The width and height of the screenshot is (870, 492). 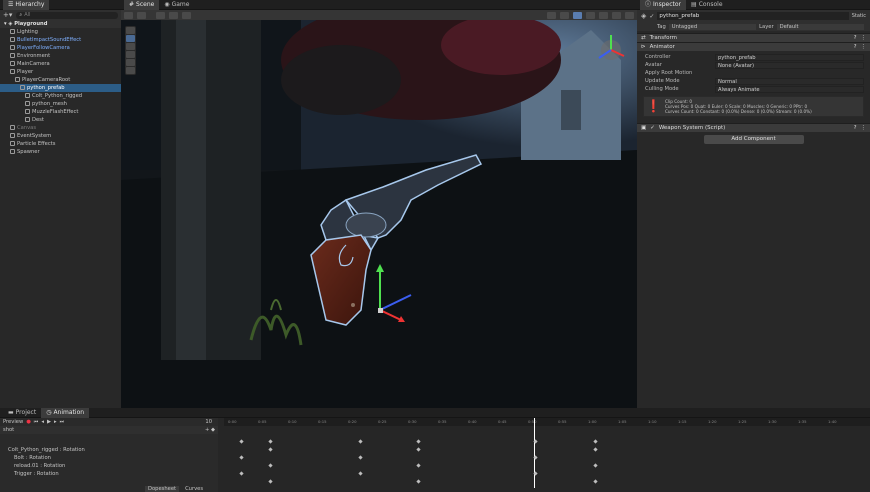 I want to click on record-icon: ●, so click(x=28, y=422).